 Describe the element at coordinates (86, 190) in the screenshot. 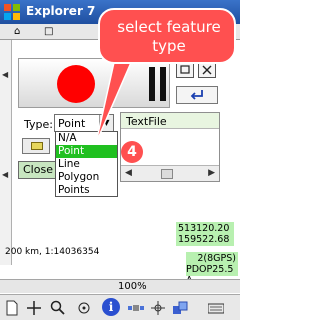

I see `type-option-points: Points` at that location.